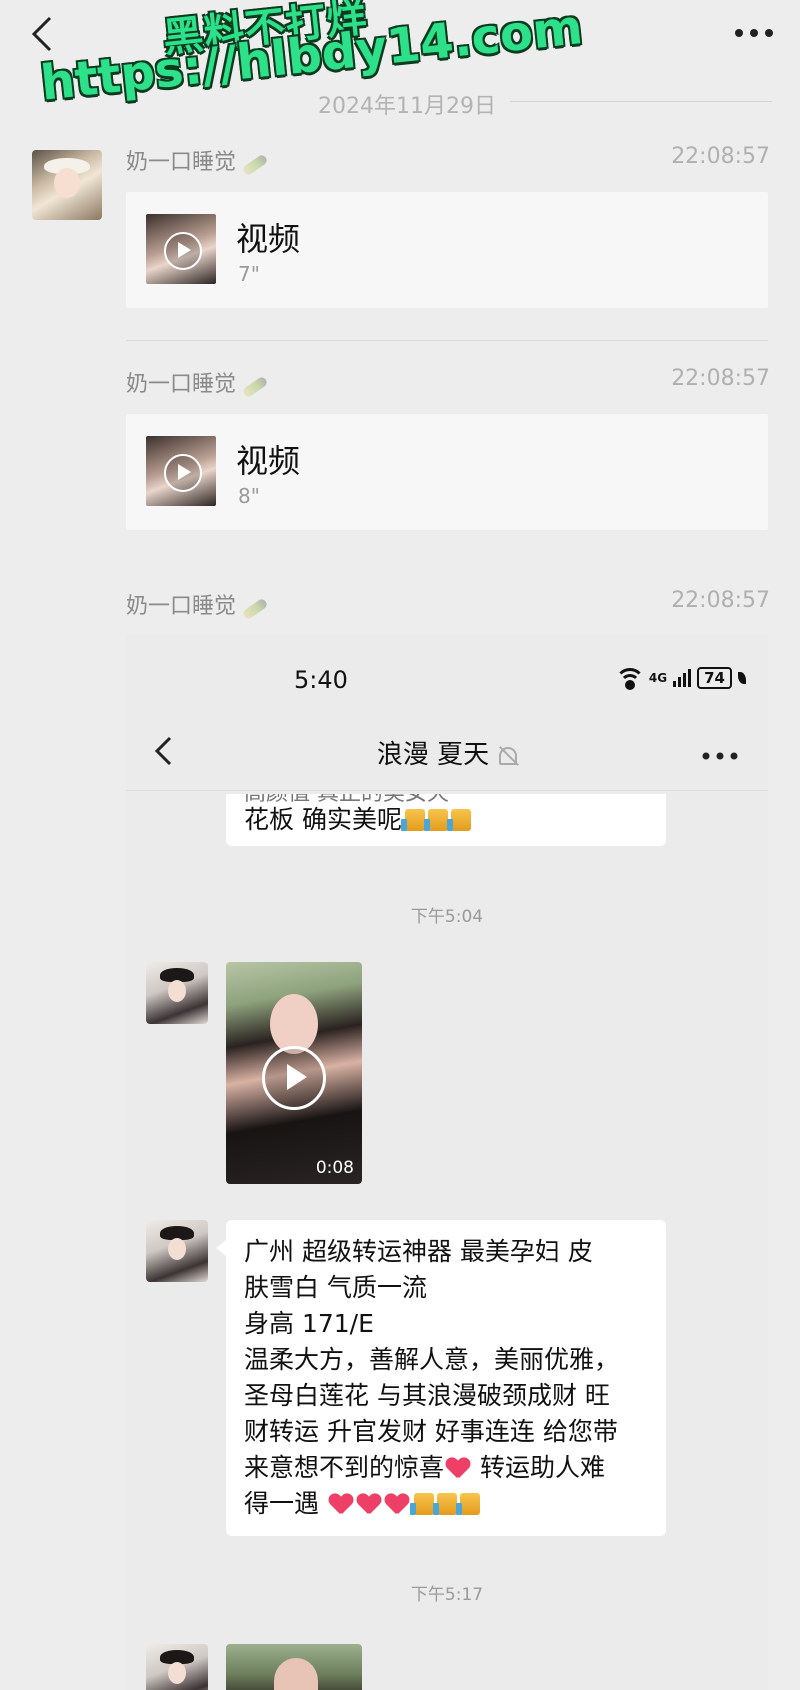 The width and height of the screenshot is (800, 1690). Describe the element at coordinates (754, 33) in the screenshot. I see `more-dots-icon` at that location.